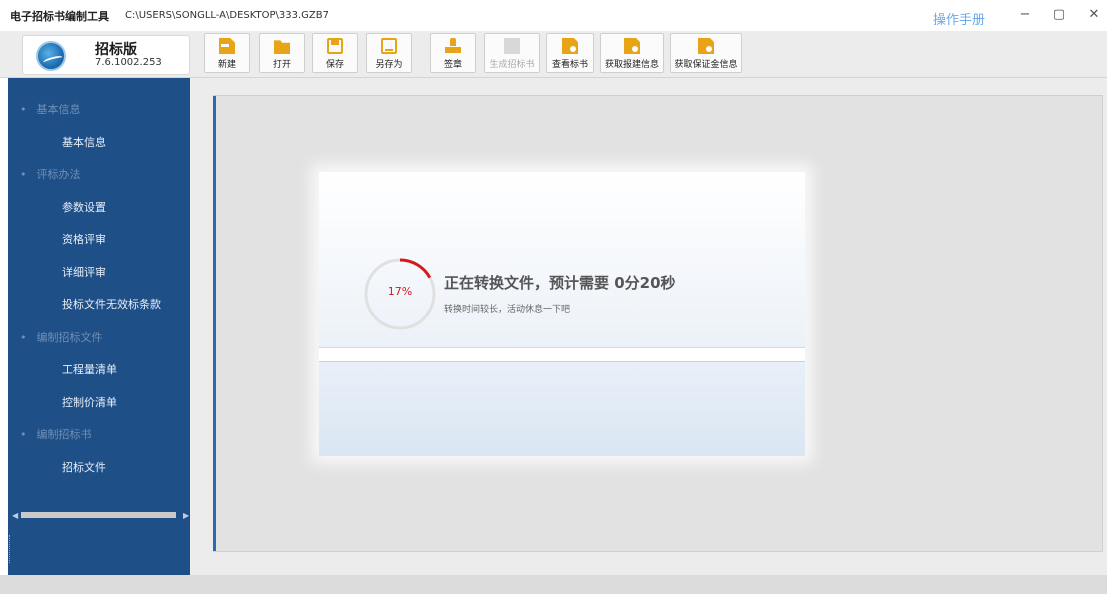 The image size is (1107, 594). Describe the element at coordinates (89, 369) in the screenshot. I see `nav-item-bill-of-quantities: 工程量清单` at that location.